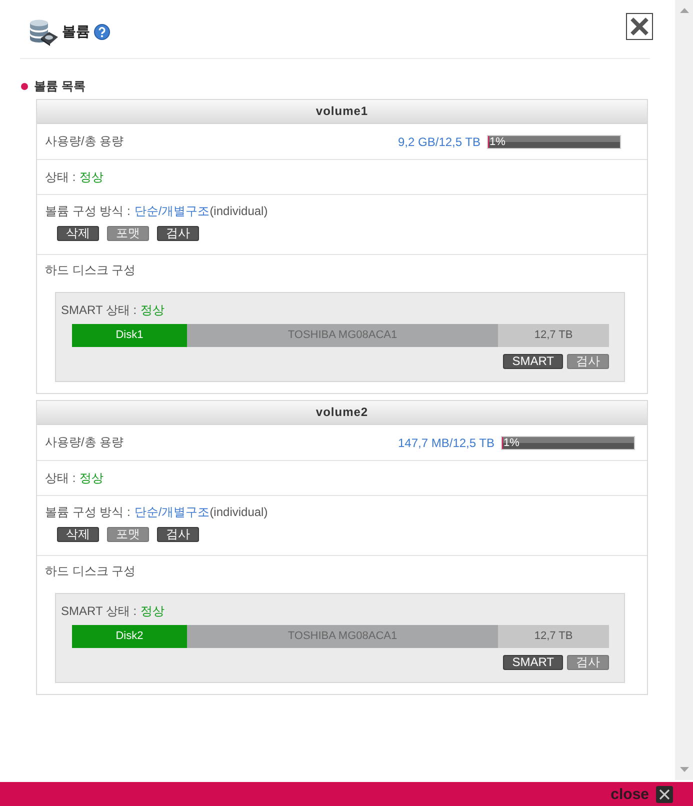 The width and height of the screenshot is (693, 806). What do you see at coordinates (684, 390) in the screenshot?
I see `scrollbar` at bounding box center [684, 390].